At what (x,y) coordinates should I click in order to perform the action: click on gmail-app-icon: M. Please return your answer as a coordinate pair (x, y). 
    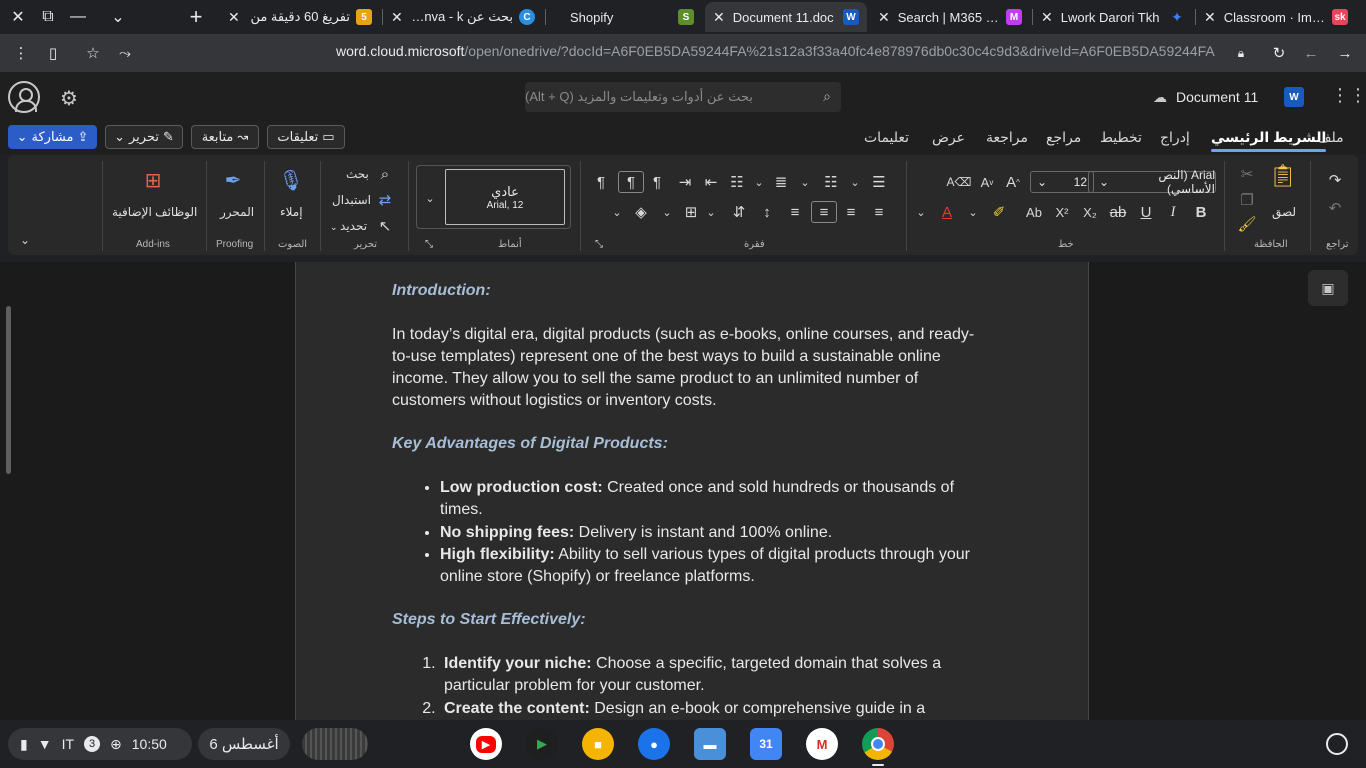
    Looking at the image, I should click on (822, 744).